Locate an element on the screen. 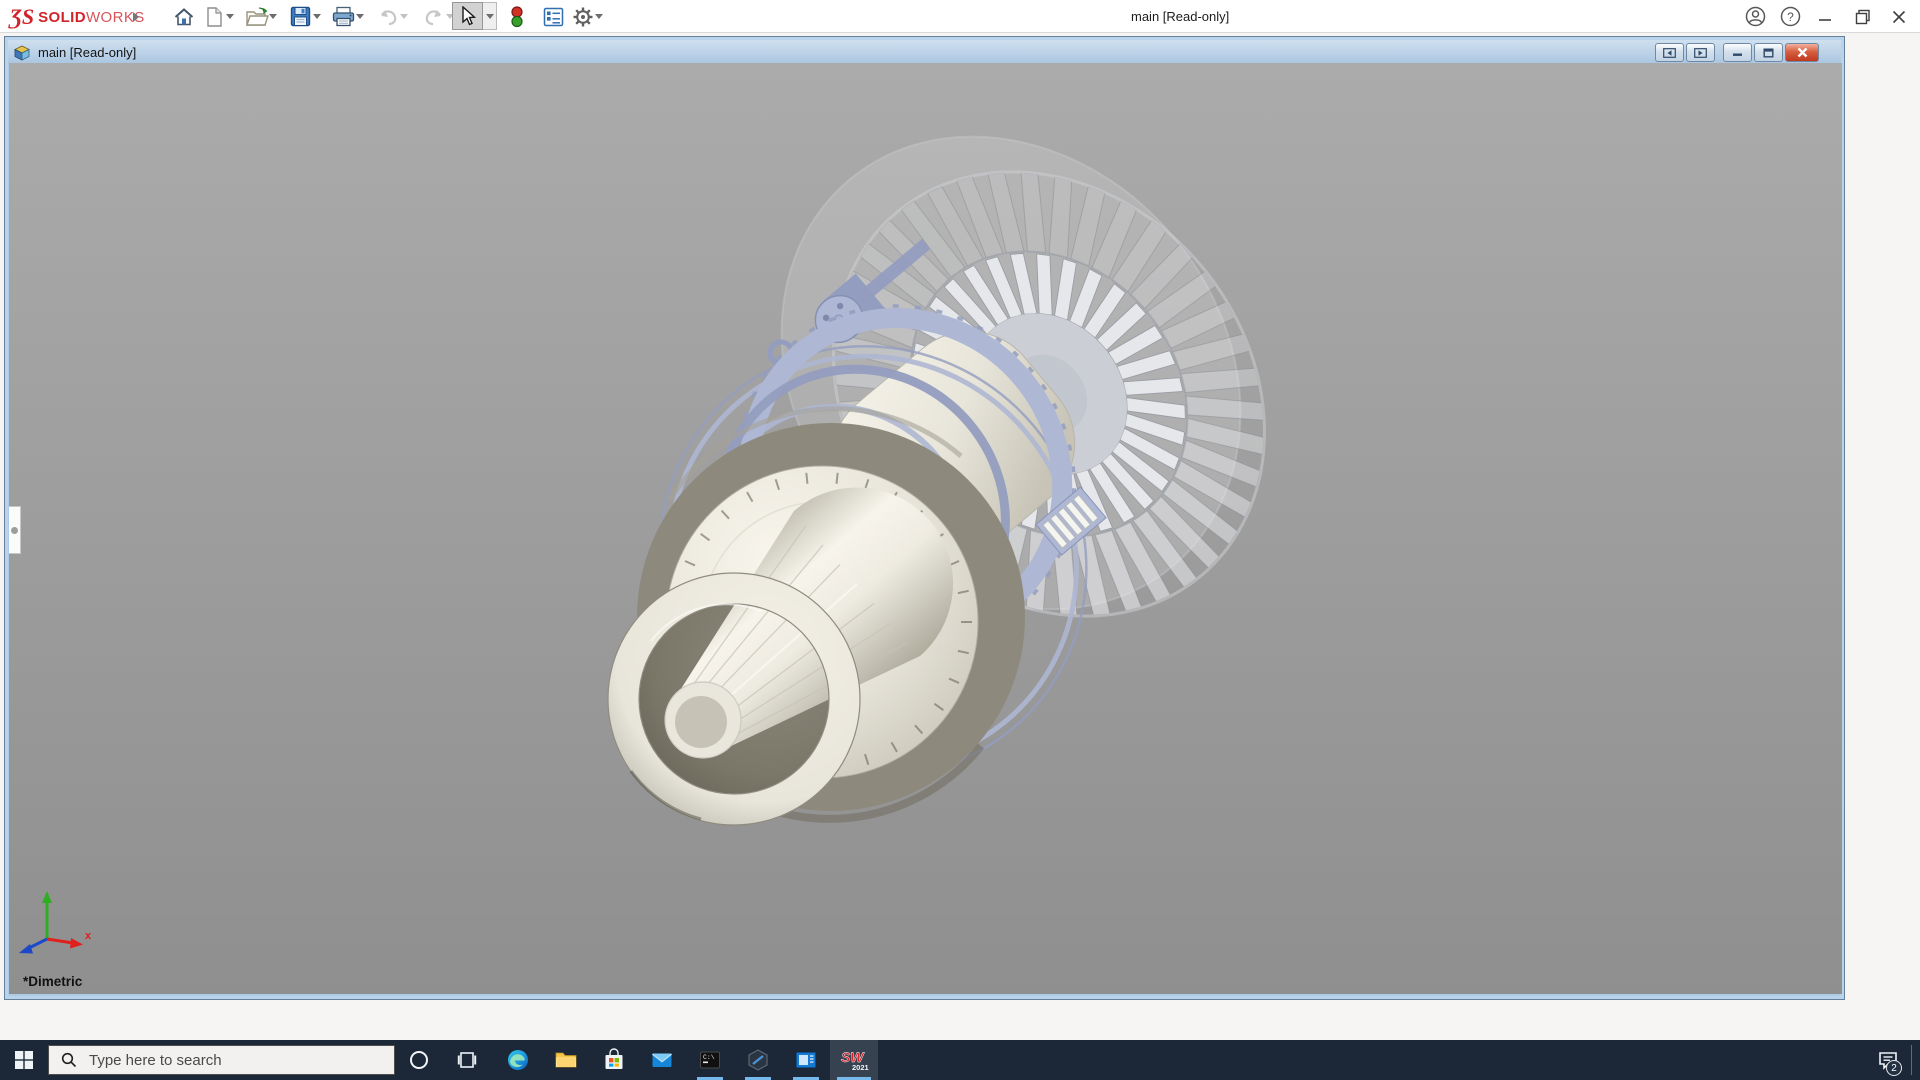 This screenshot has height=1080, width=1920. print-icon is located at coordinates (343, 16).